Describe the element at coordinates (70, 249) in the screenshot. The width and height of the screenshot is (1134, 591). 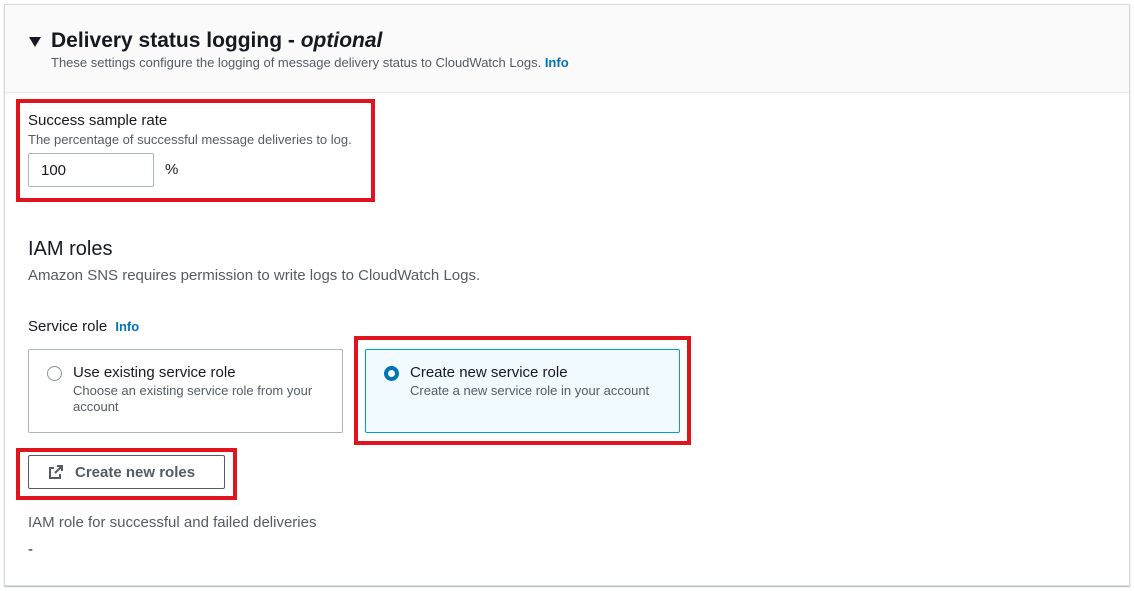
I see `iam-roles-title: IAM roles` at that location.